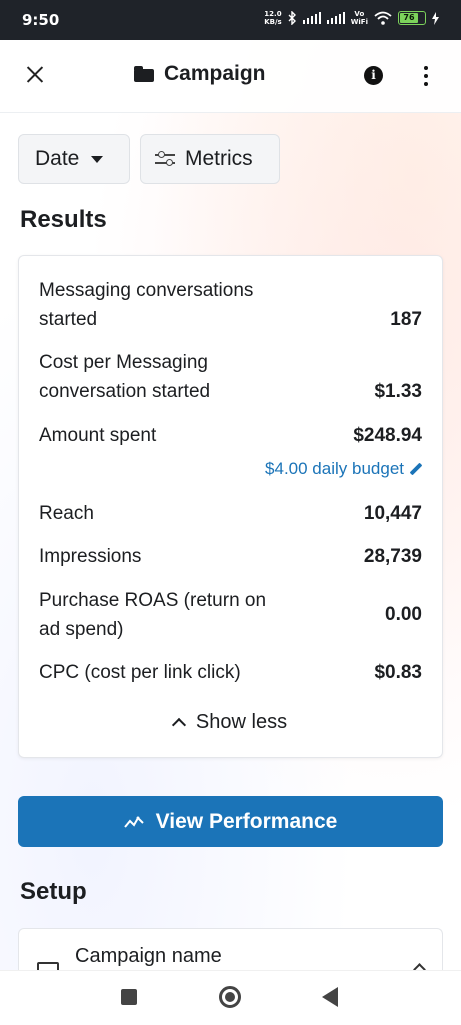 This screenshot has height=1025, width=461. I want to click on network-speed-unit: KB/s, so click(273, 22).